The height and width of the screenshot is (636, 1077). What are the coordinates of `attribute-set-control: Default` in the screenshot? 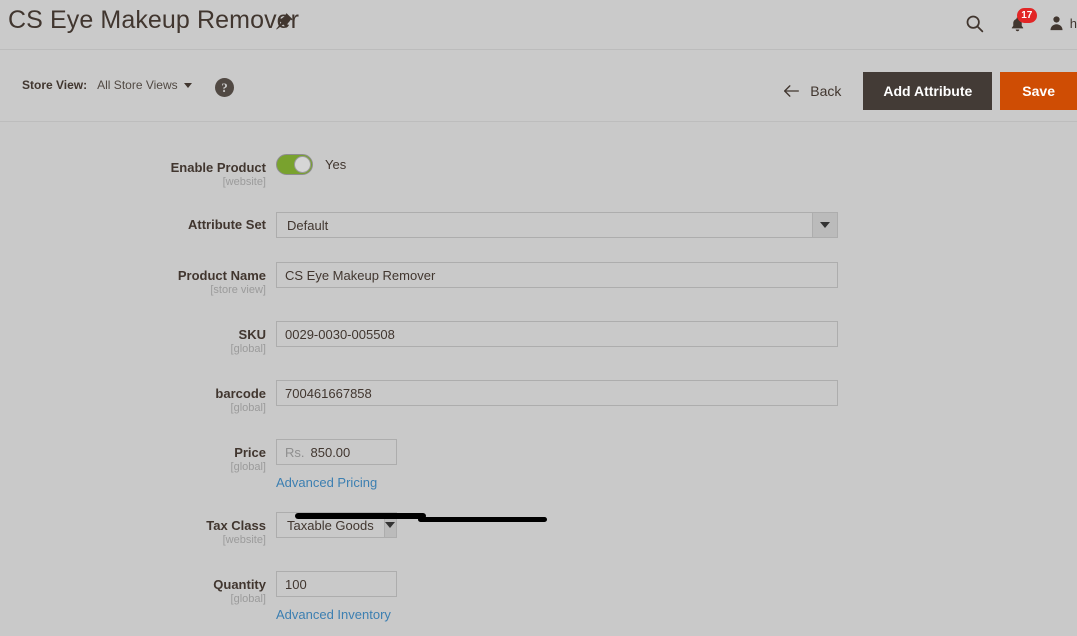 It's located at (557, 225).